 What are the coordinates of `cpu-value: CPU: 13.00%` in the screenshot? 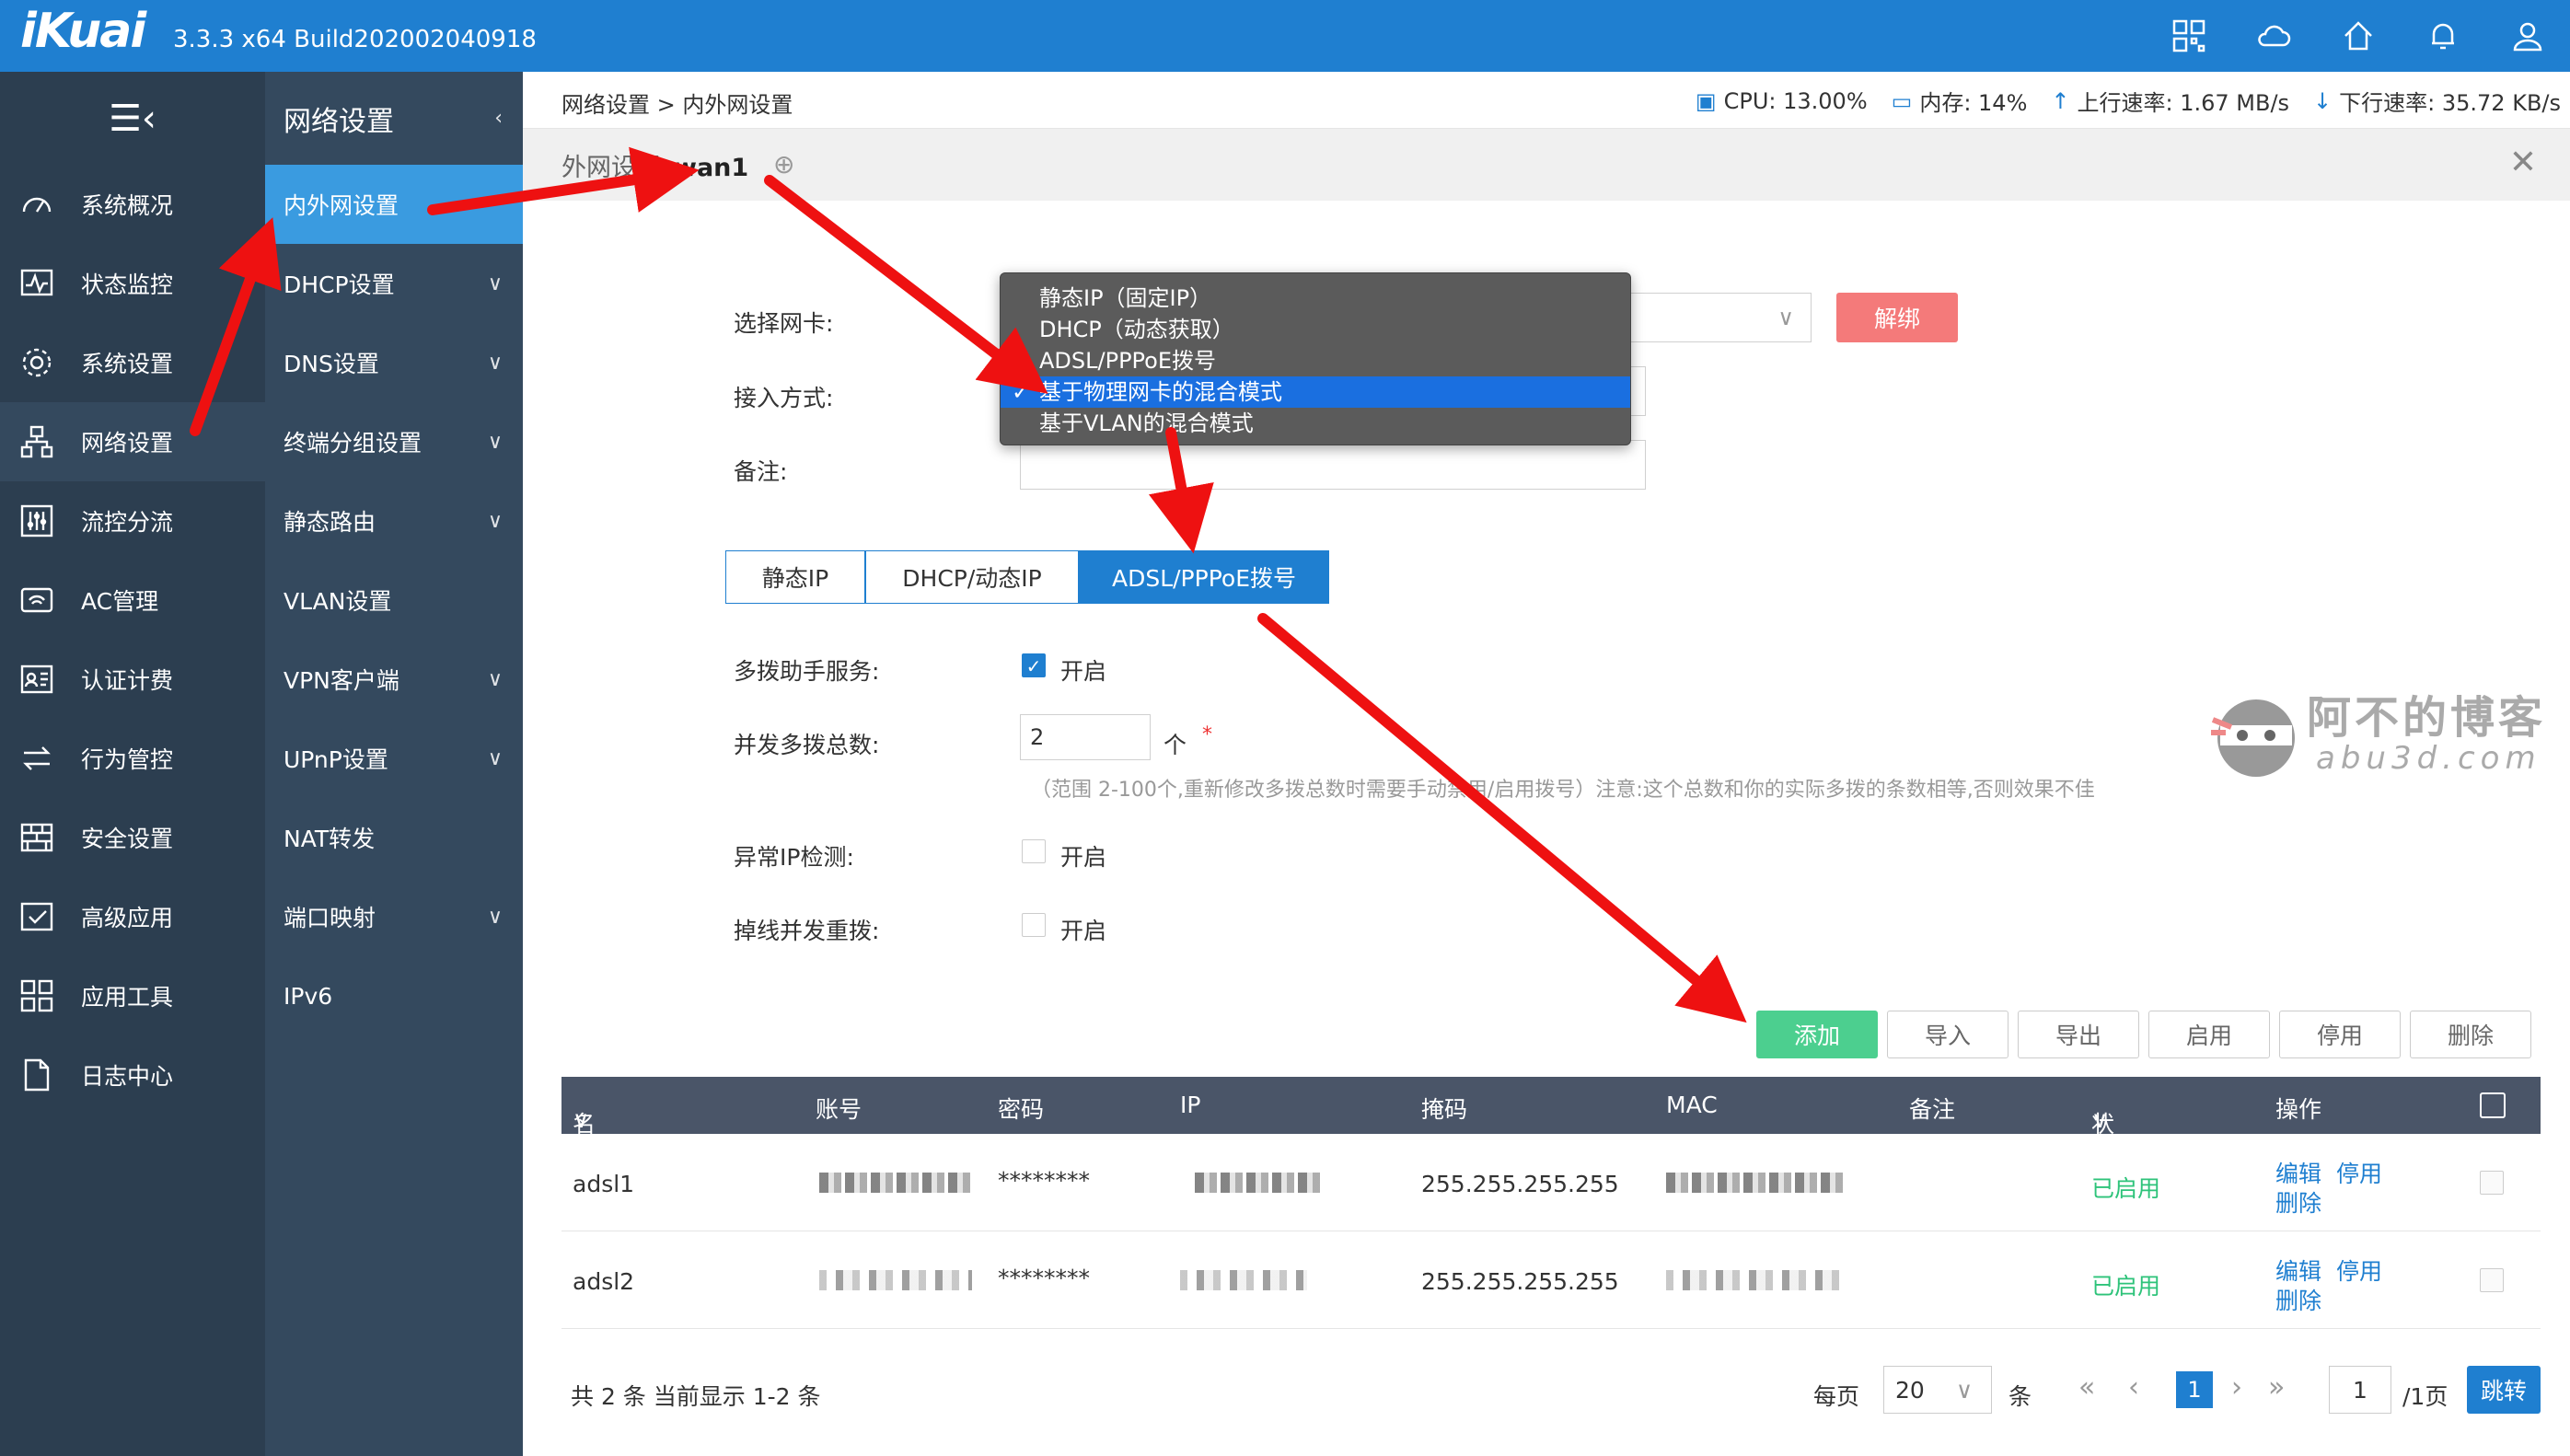 It's located at (1795, 100).